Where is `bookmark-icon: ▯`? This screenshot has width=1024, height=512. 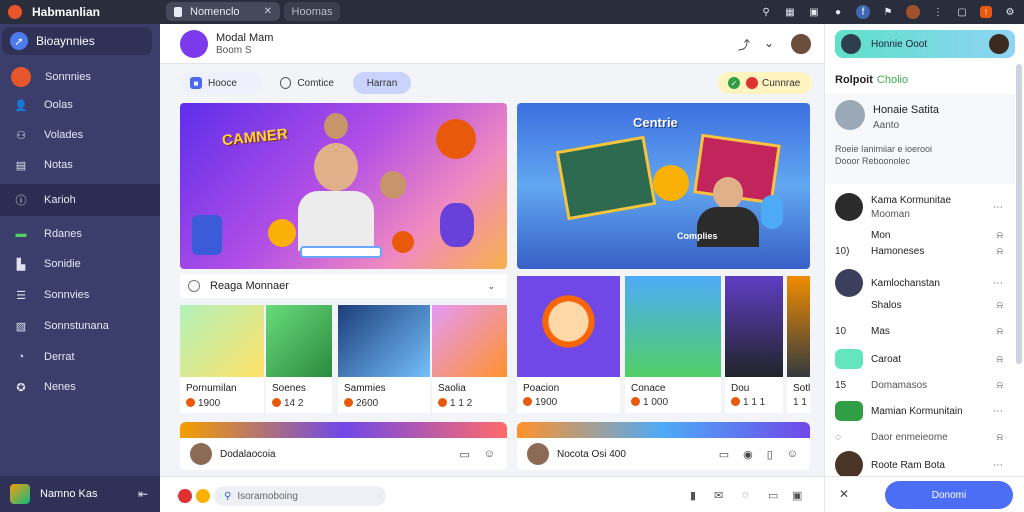
bookmark-icon: ▯ is located at coordinates (770, 454).